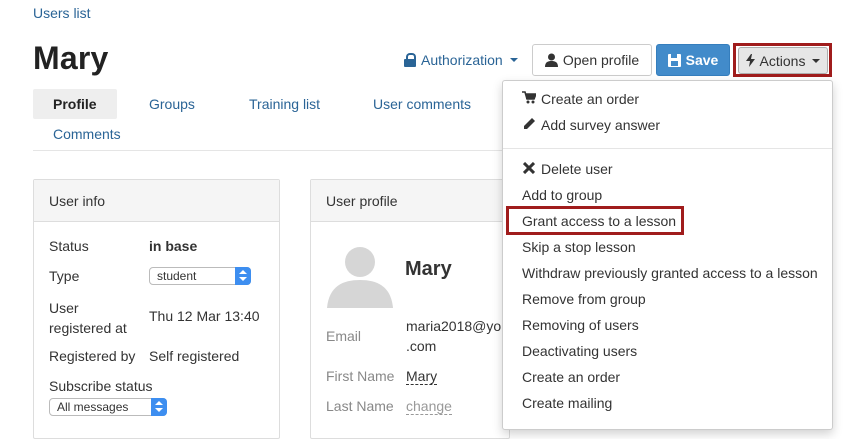  I want to click on menu-item-label: Create an order, so click(590, 99).